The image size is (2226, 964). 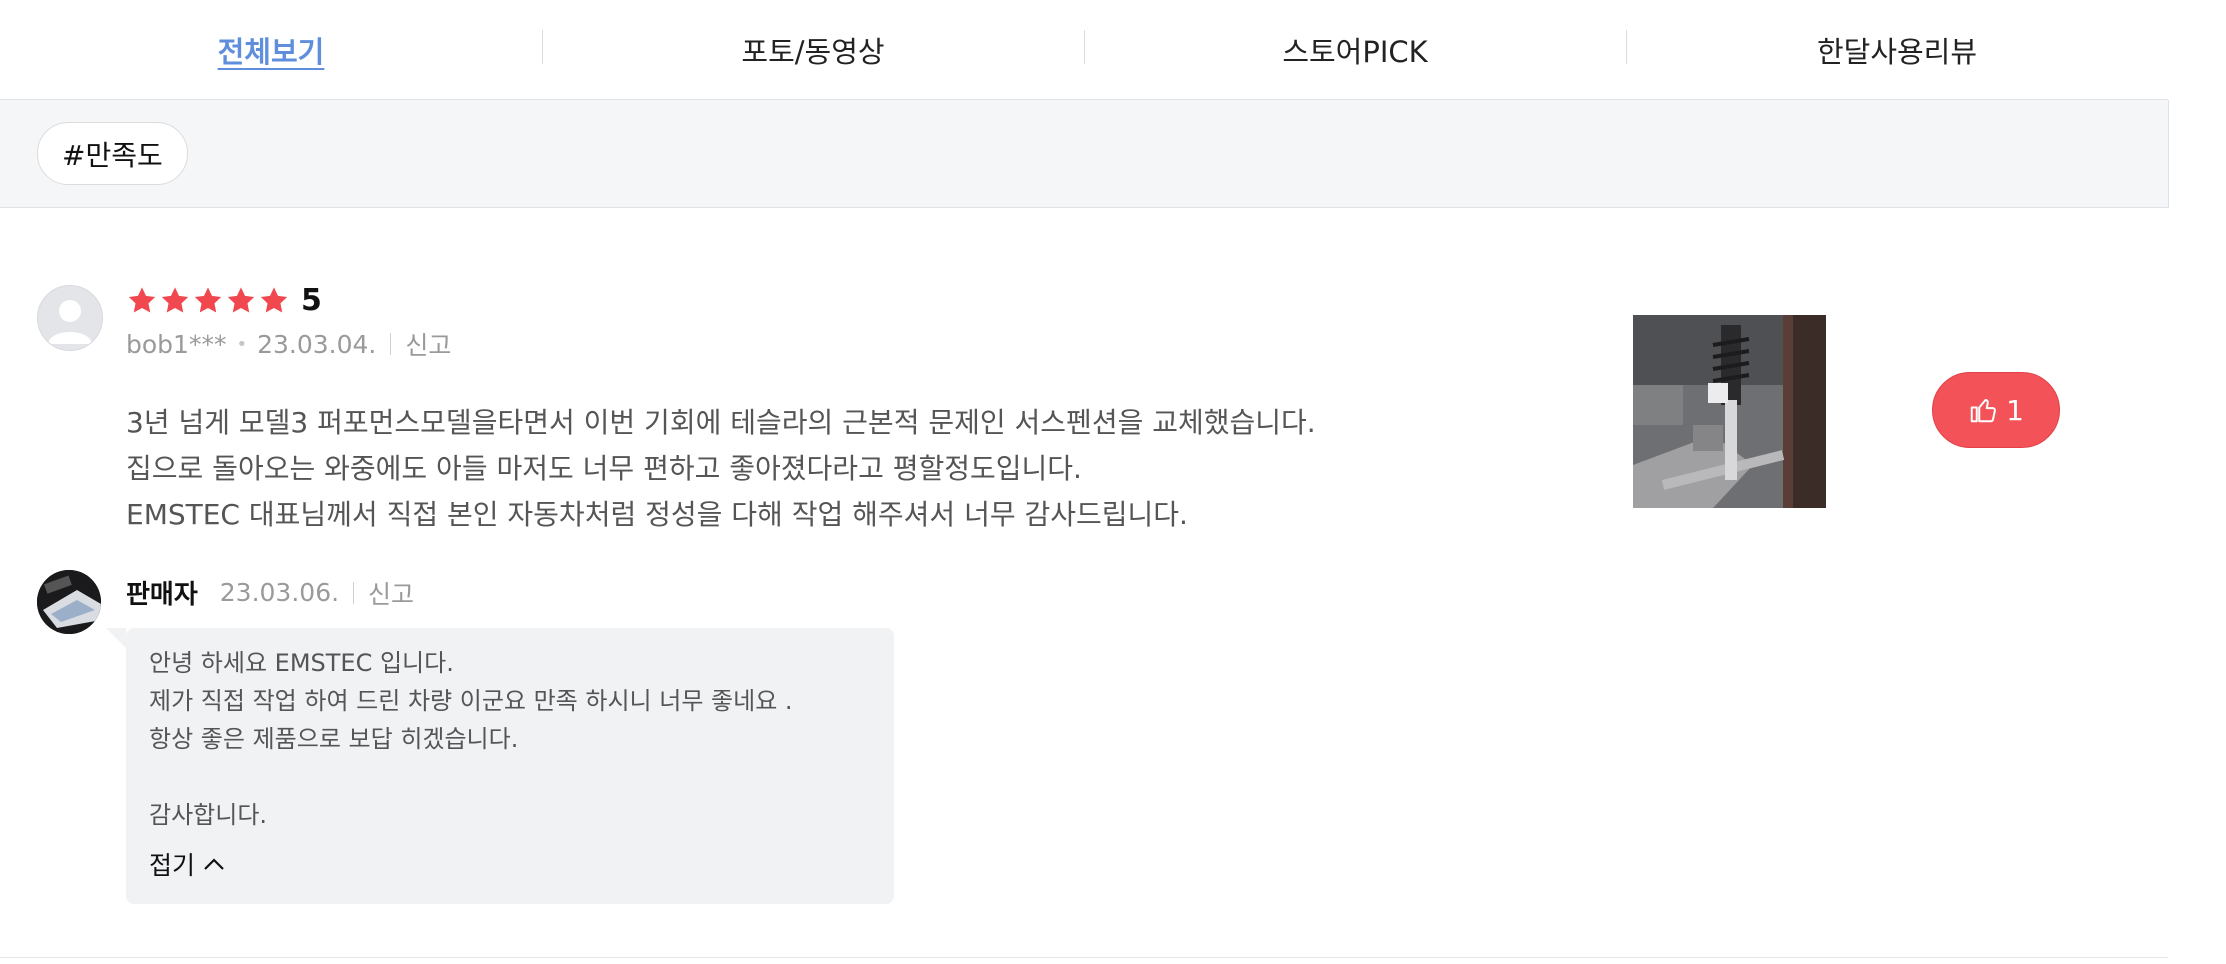 I want to click on reply-line: 항상 좋은 제품으로 보답 히겠습니다., so click(x=334, y=739).